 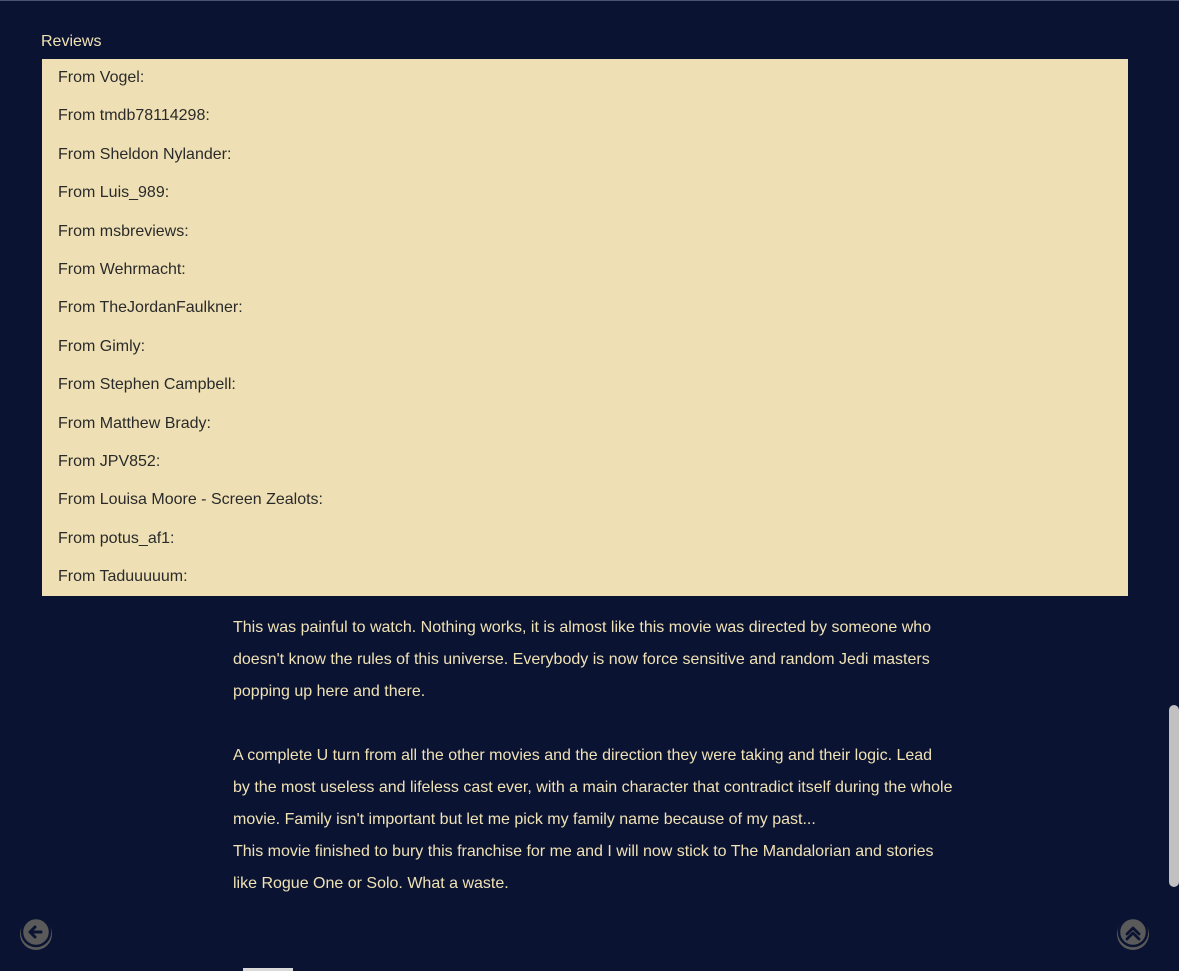 What do you see at coordinates (585, 391) in the screenshot?
I see `review-item-stephen-campbell: From Stephen Campbell:` at bounding box center [585, 391].